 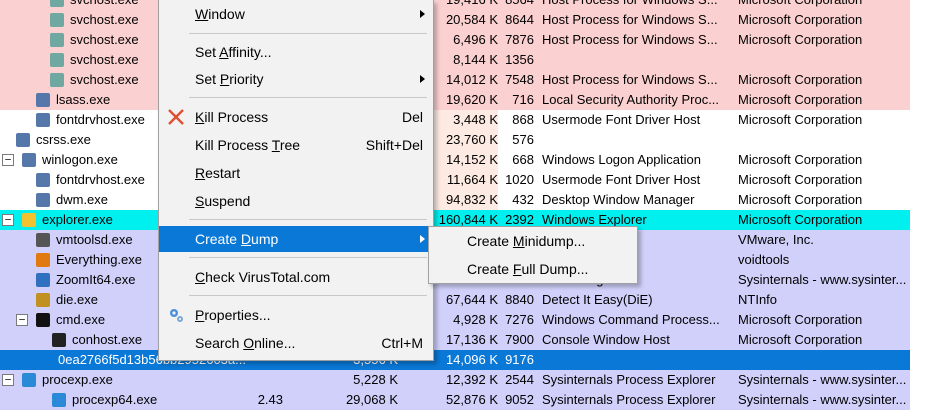 What do you see at coordinates (59, 400) in the screenshot?
I see `procexp-icon` at bounding box center [59, 400].